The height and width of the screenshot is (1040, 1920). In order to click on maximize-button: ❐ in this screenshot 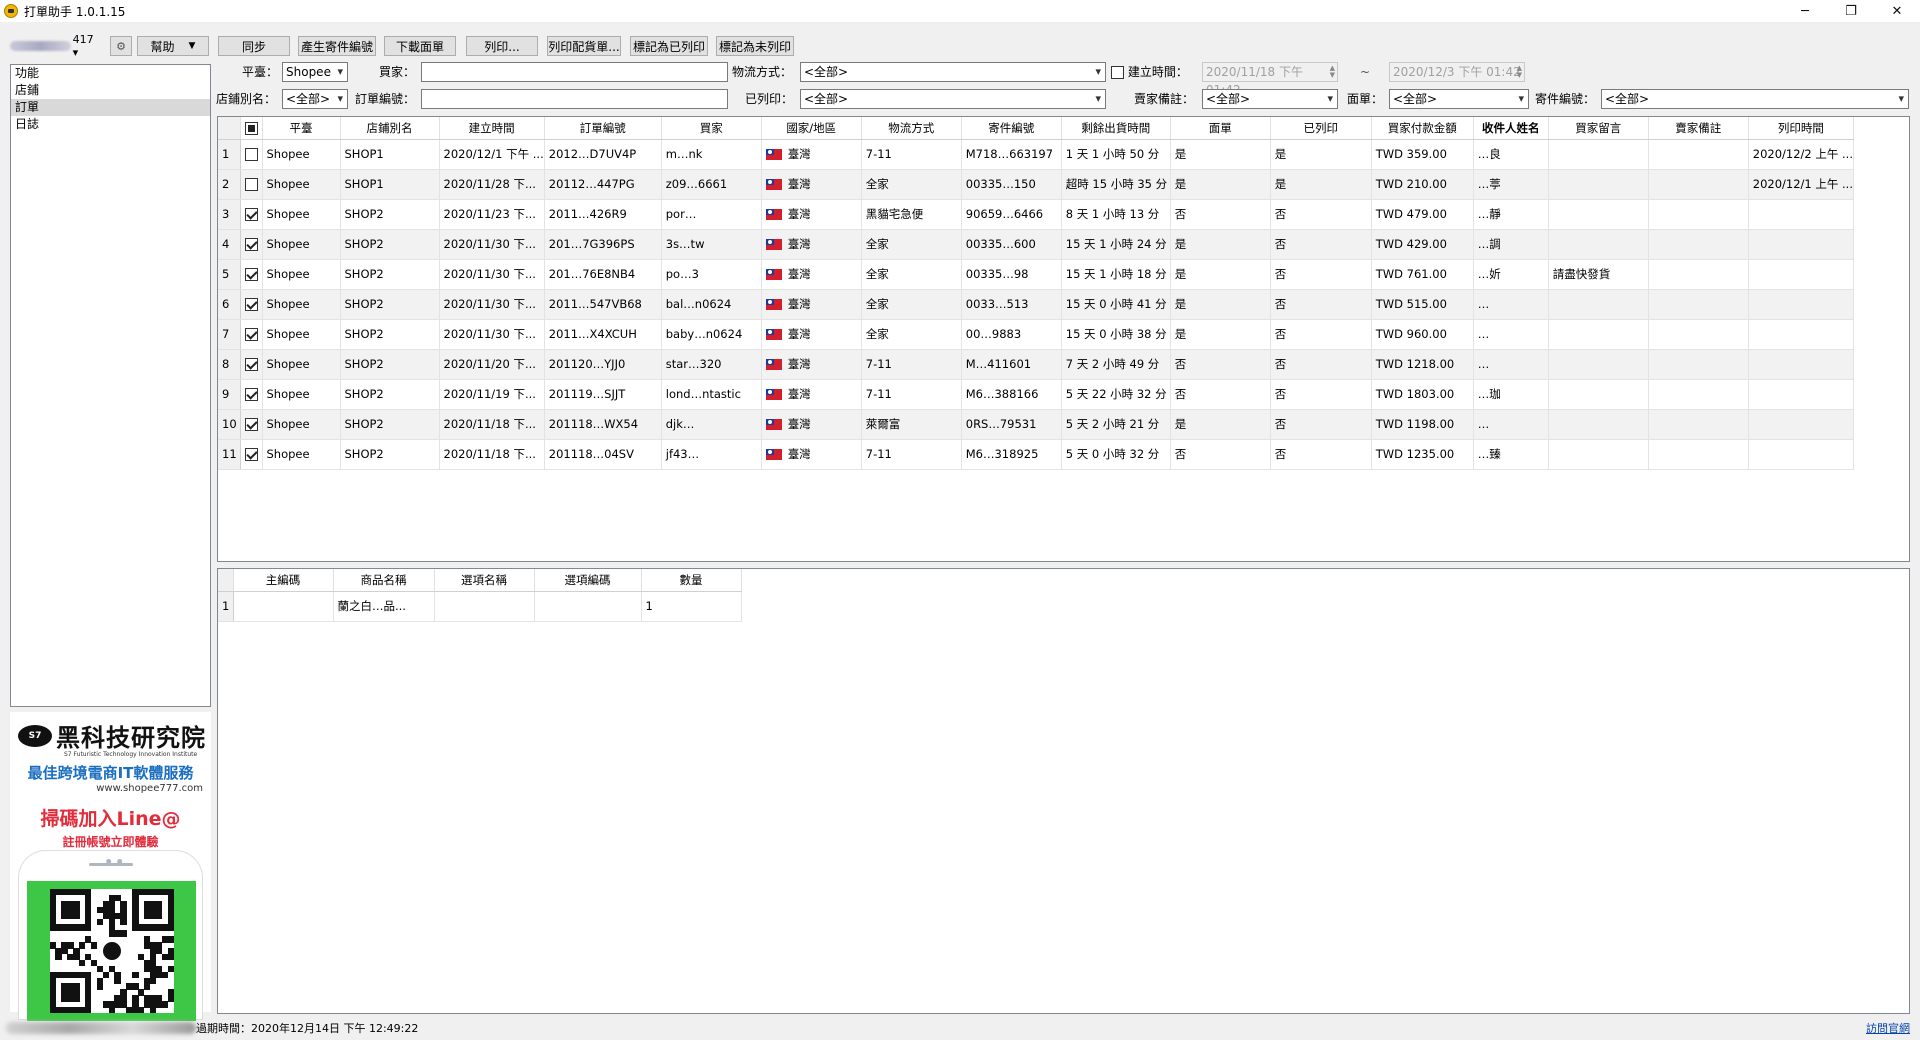, I will do `click(1851, 11)`.